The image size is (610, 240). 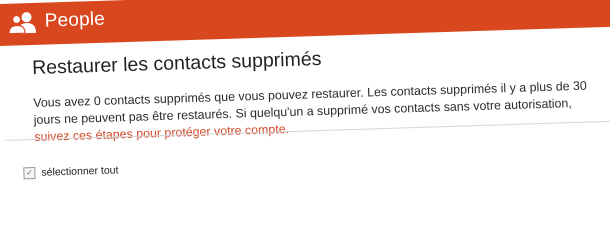 I want to click on people-icon, so click(x=22, y=23).